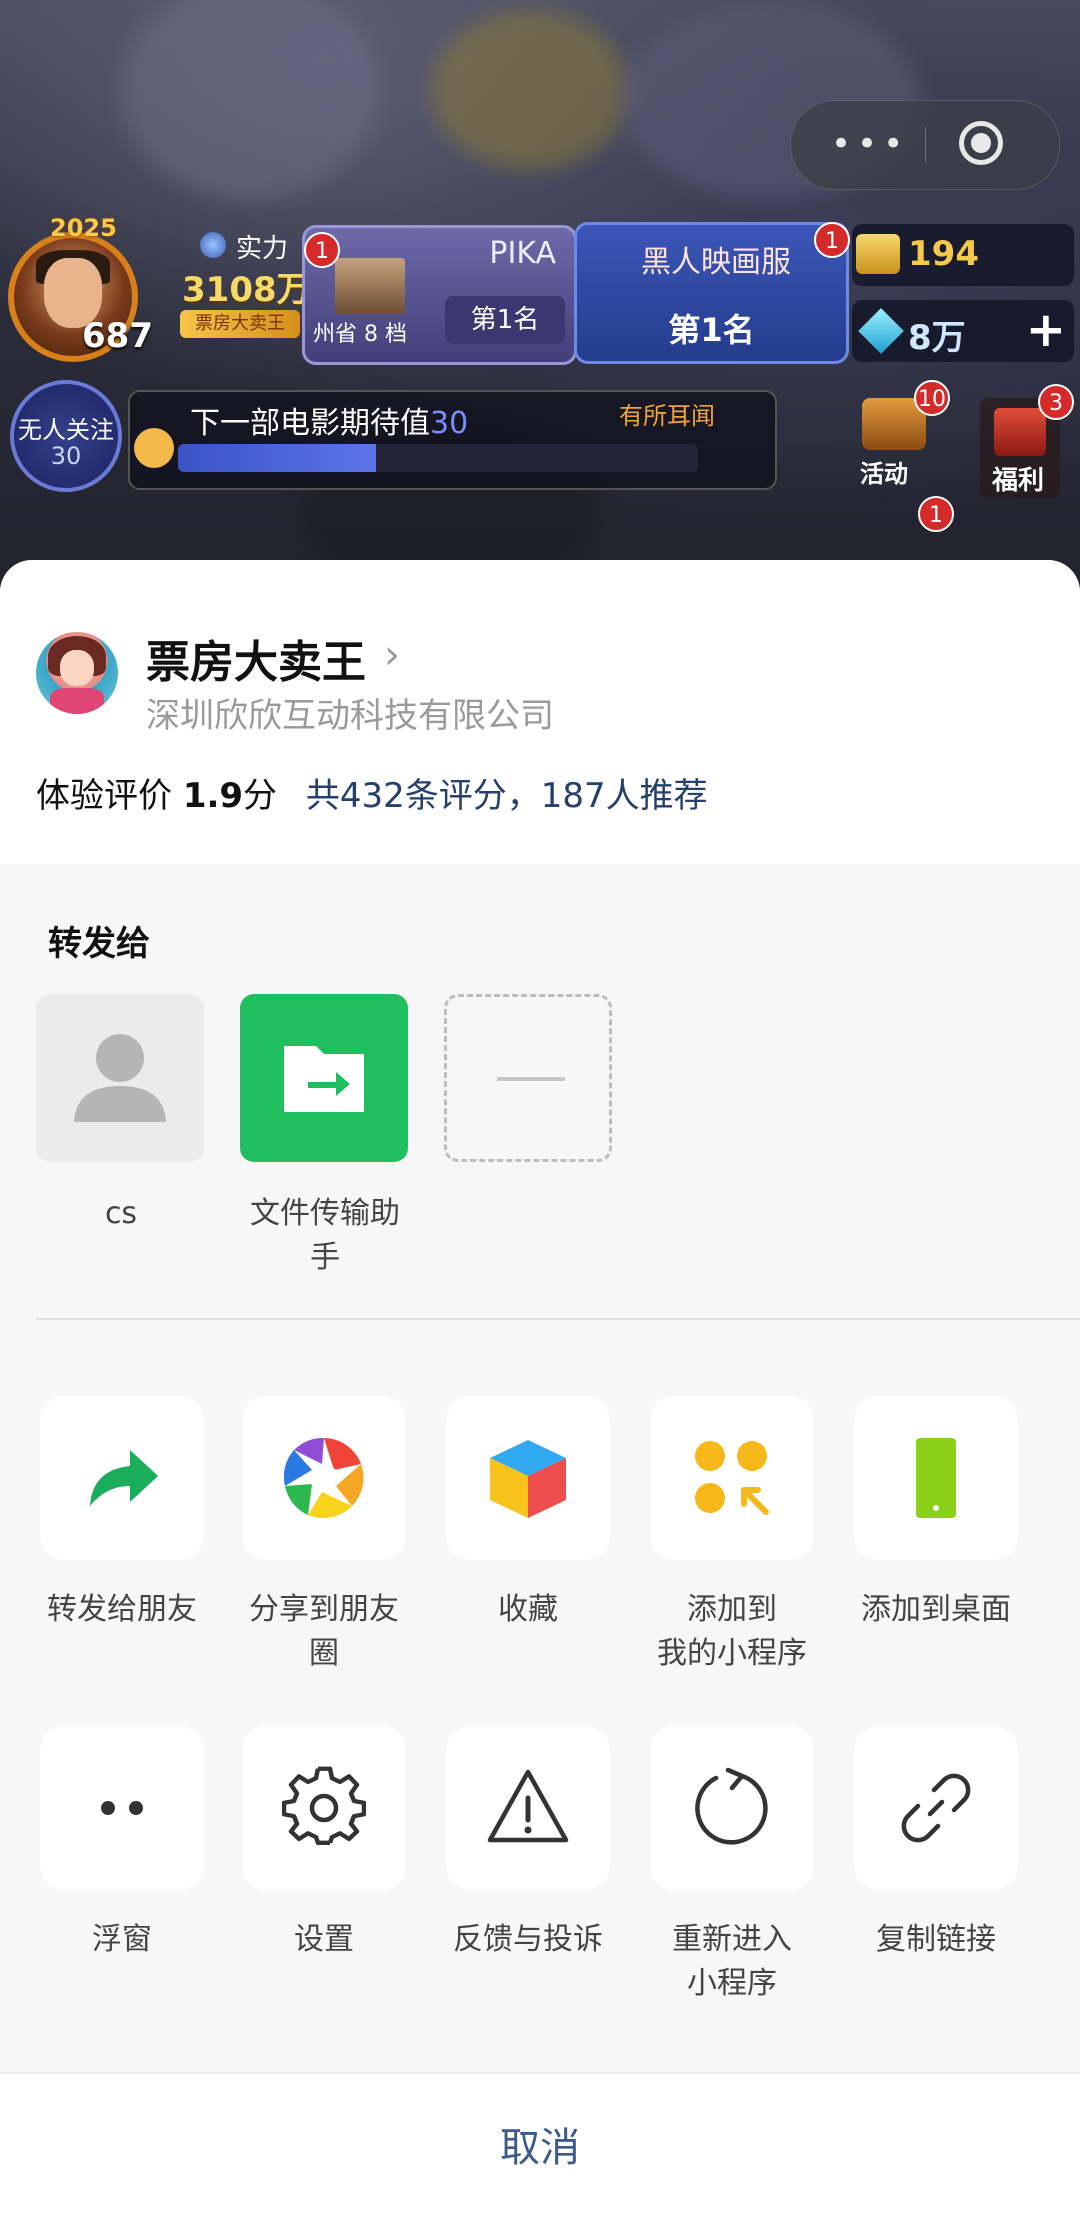  What do you see at coordinates (528, 1609) in the screenshot?
I see `action-label: 收藏` at bounding box center [528, 1609].